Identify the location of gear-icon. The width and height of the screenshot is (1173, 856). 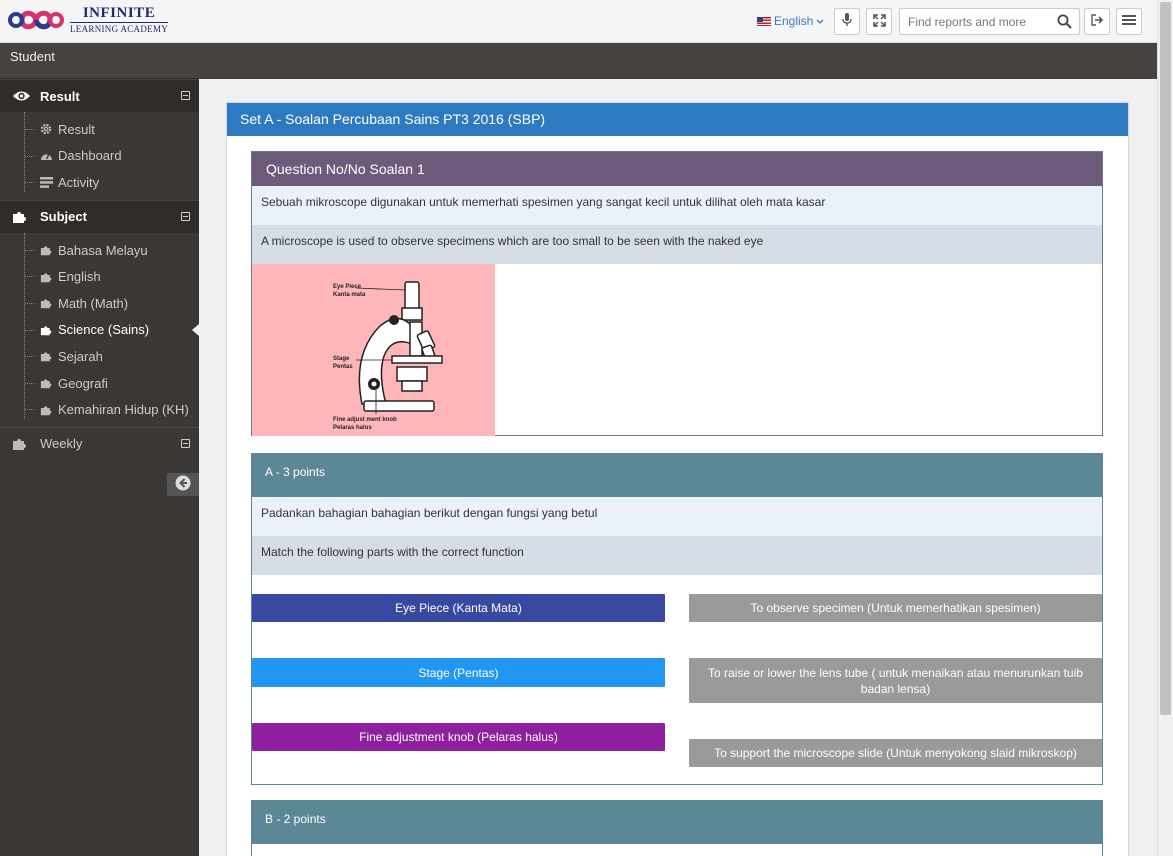
(47, 129).